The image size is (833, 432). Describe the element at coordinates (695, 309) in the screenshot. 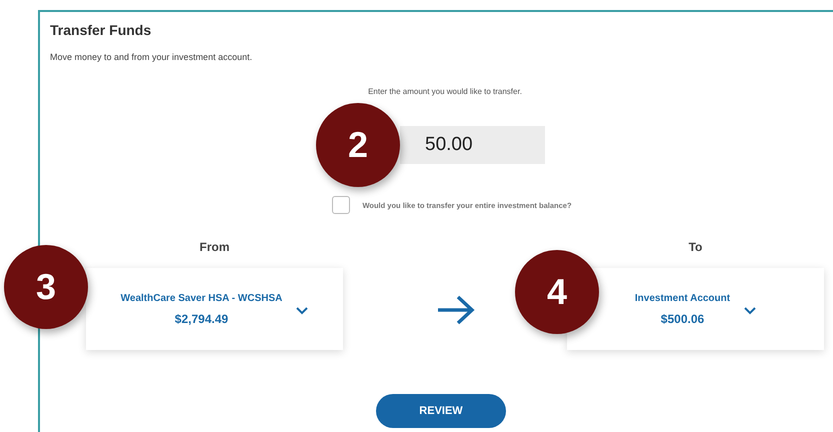

I see `account-dropdown: Investment Account $500.06` at that location.